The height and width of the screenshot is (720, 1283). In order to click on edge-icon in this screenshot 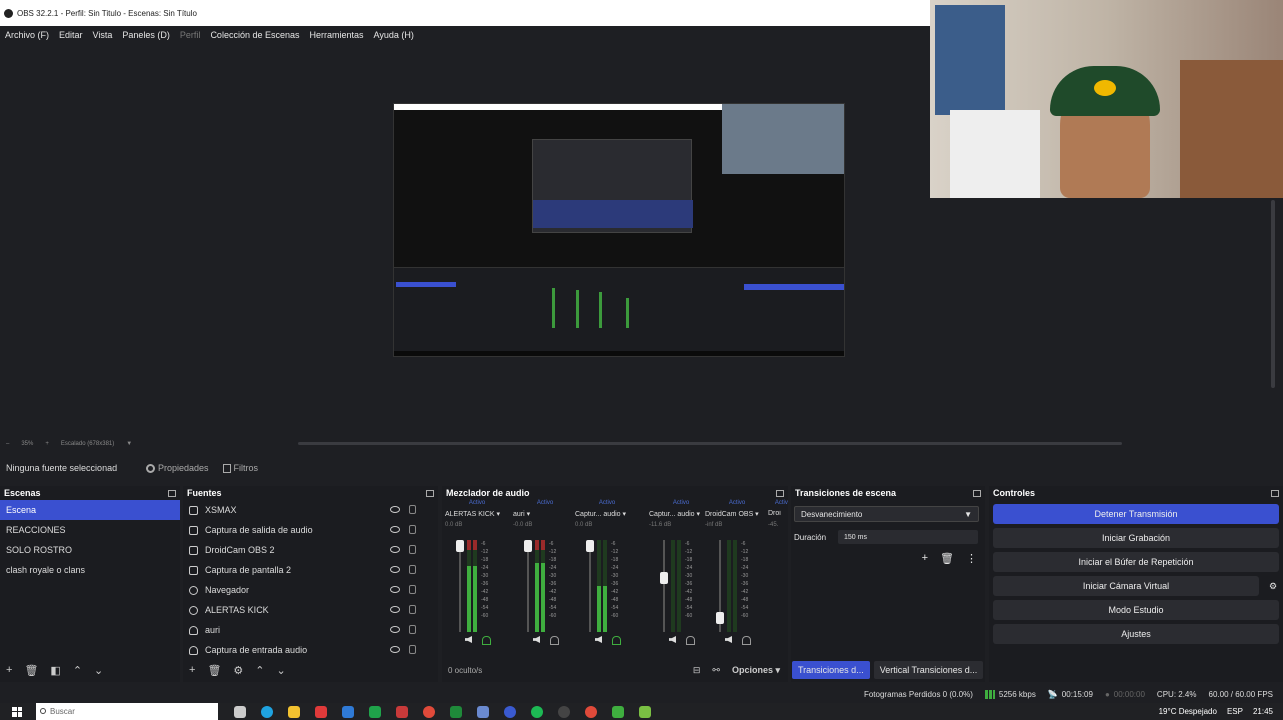, I will do `click(267, 711)`.